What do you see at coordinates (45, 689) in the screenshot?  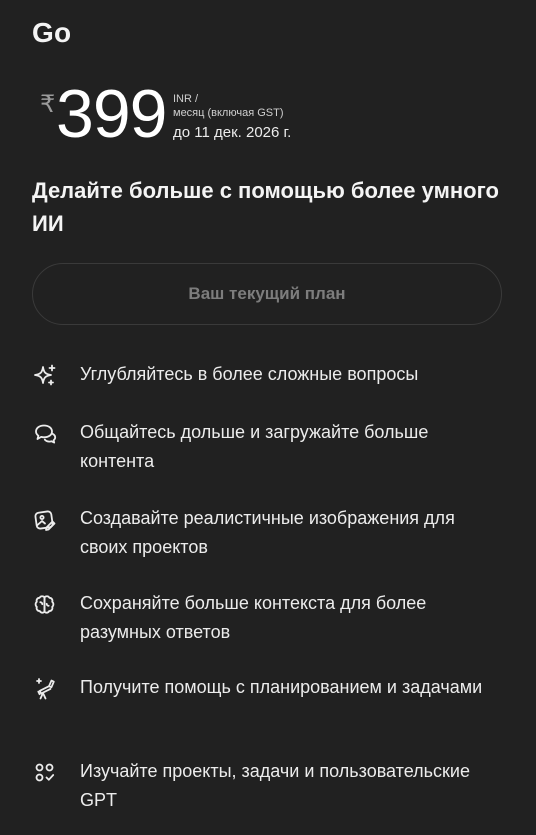 I see `telescope-icon` at bounding box center [45, 689].